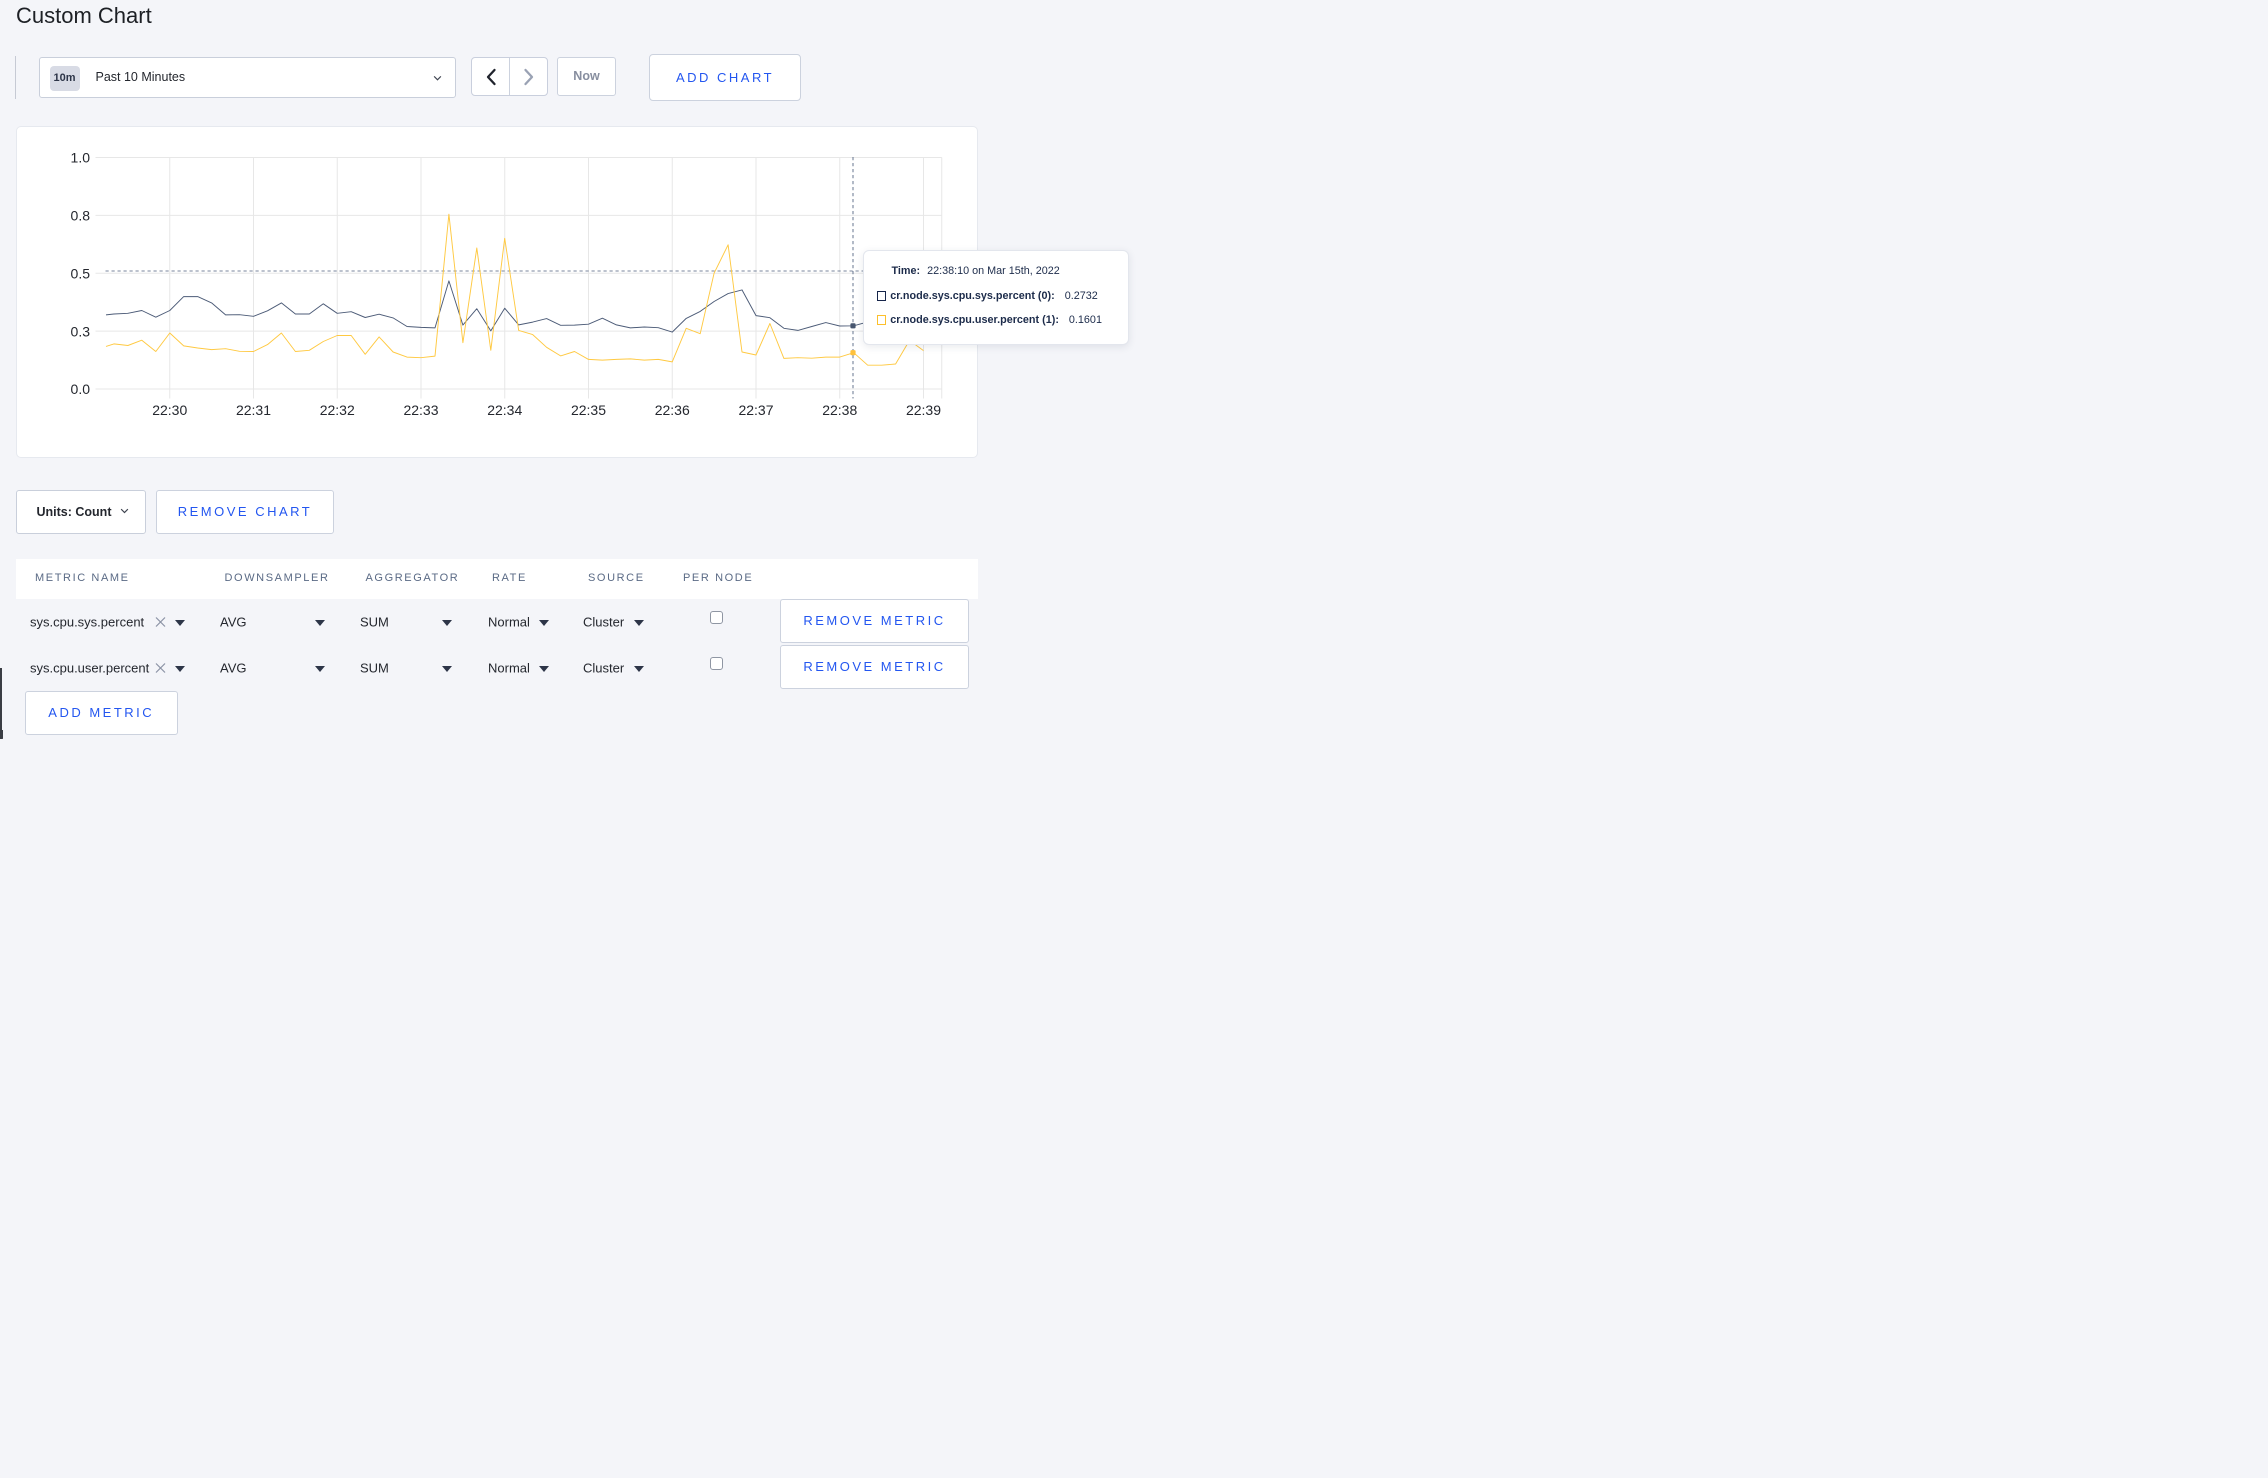 Image resolution: width=2268 pixels, height=1478 pixels. Describe the element at coordinates (755, 410) in the screenshot. I see `svg-text: 22:37` at that location.